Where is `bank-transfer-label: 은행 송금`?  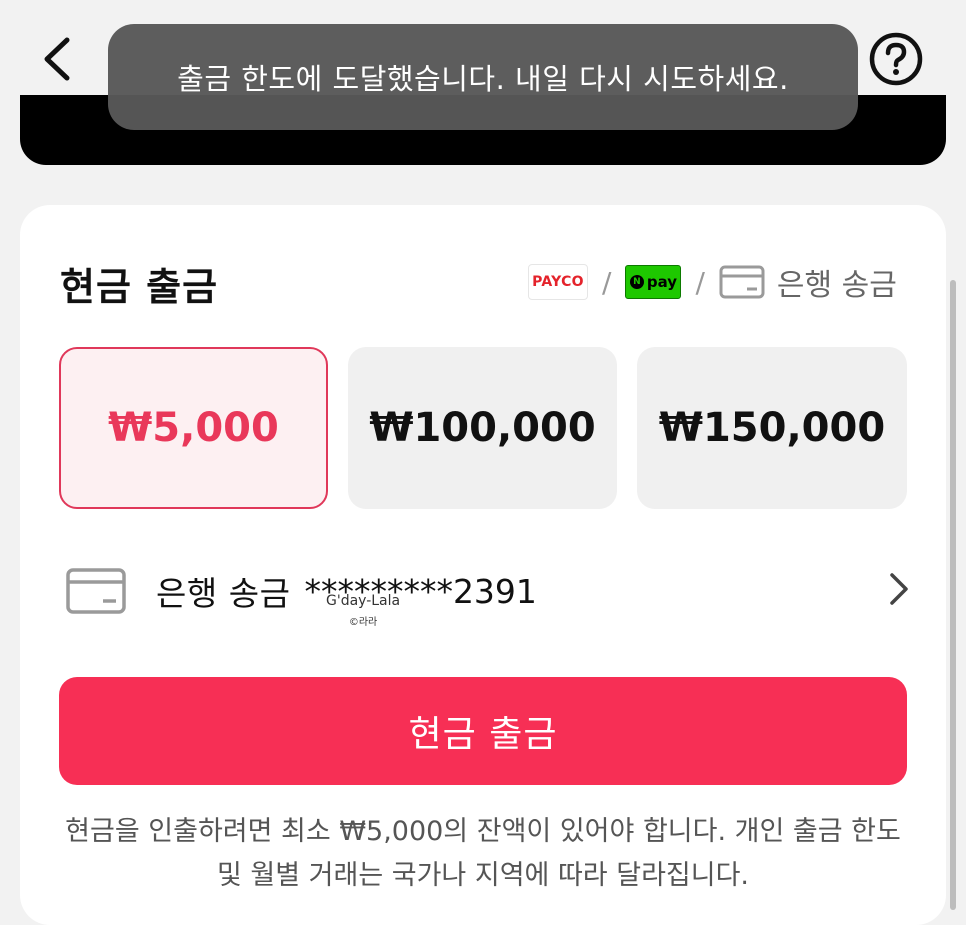 bank-transfer-label: 은행 송금 is located at coordinates (836, 285).